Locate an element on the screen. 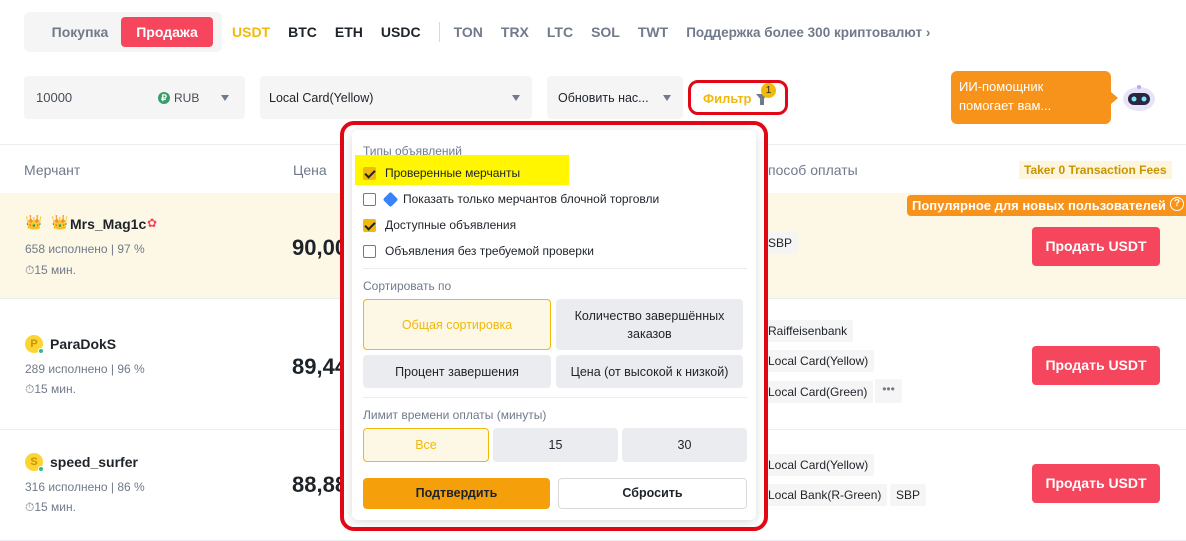  reset-button: Сбросить is located at coordinates (652, 493).